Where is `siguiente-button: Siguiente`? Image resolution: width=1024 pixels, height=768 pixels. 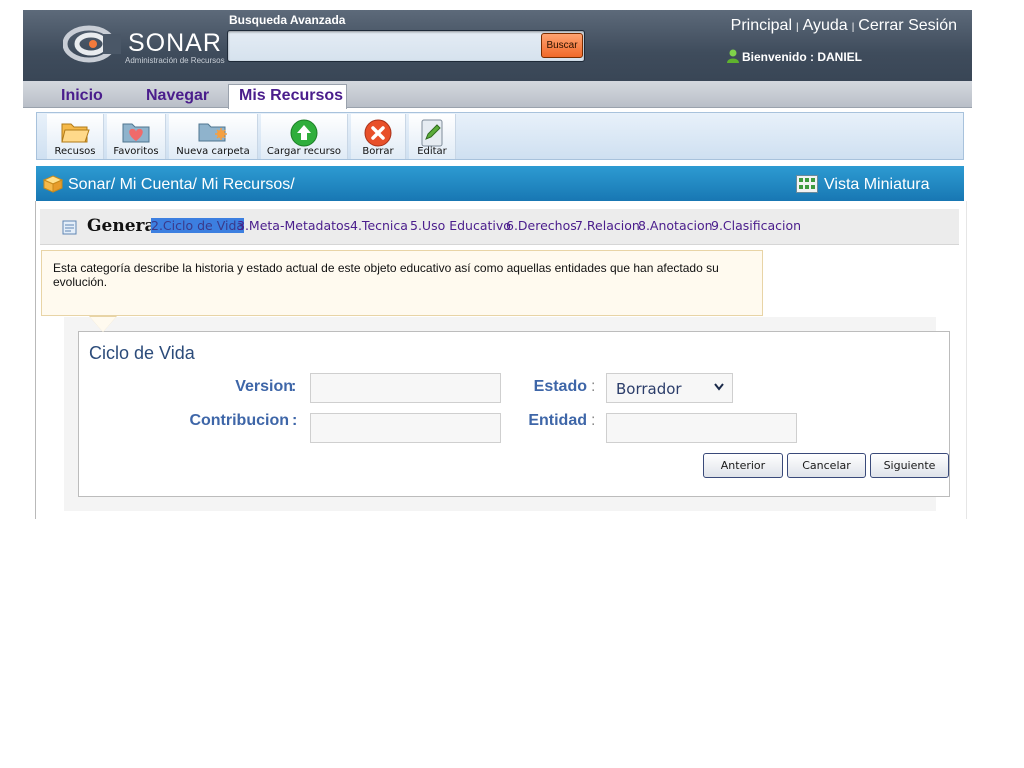
siguiente-button: Siguiente is located at coordinates (909, 465).